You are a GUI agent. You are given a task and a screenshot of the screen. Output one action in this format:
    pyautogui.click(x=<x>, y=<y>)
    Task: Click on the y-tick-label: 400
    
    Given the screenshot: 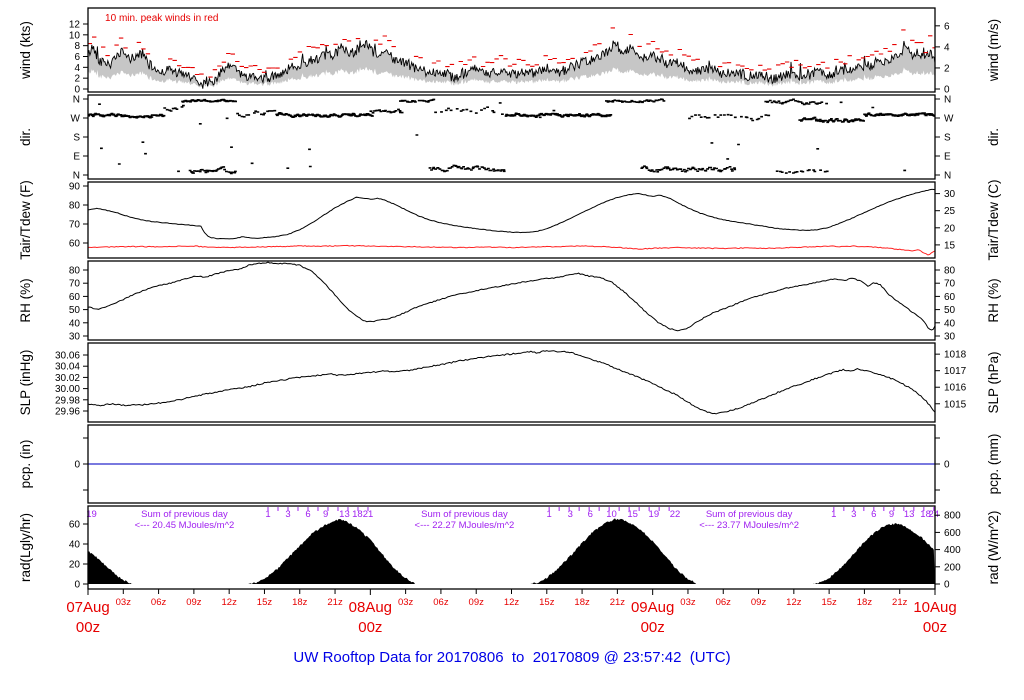 What is the action you would take?
    pyautogui.click(x=952, y=550)
    